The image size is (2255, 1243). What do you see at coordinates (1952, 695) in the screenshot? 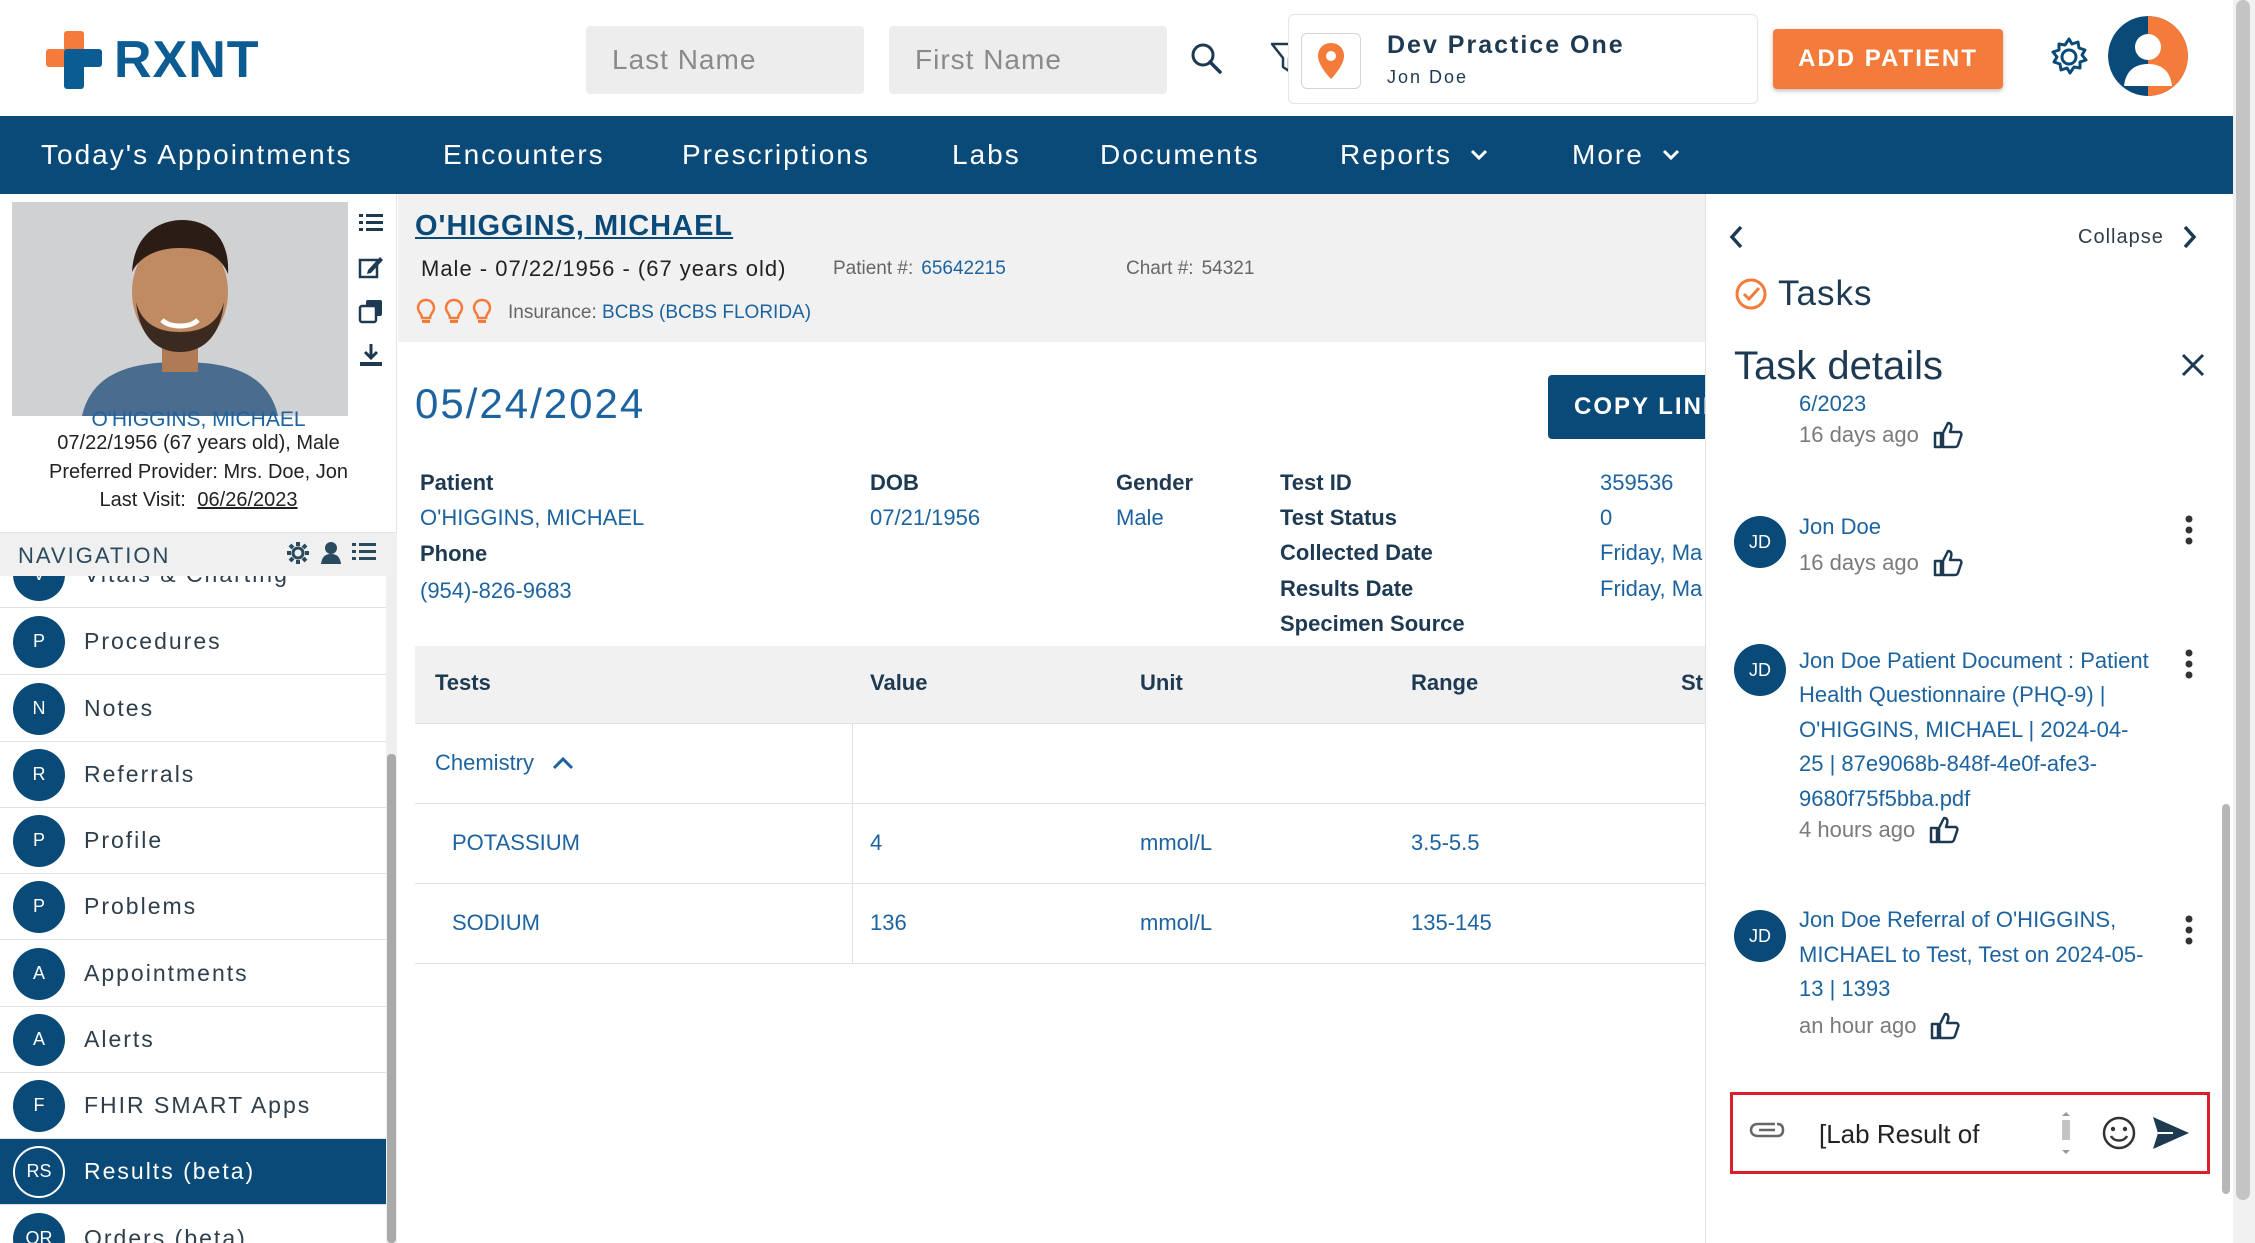
I see `feed-item-link: Health Questionnaire (PHQ-9) |` at bounding box center [1952, 695].